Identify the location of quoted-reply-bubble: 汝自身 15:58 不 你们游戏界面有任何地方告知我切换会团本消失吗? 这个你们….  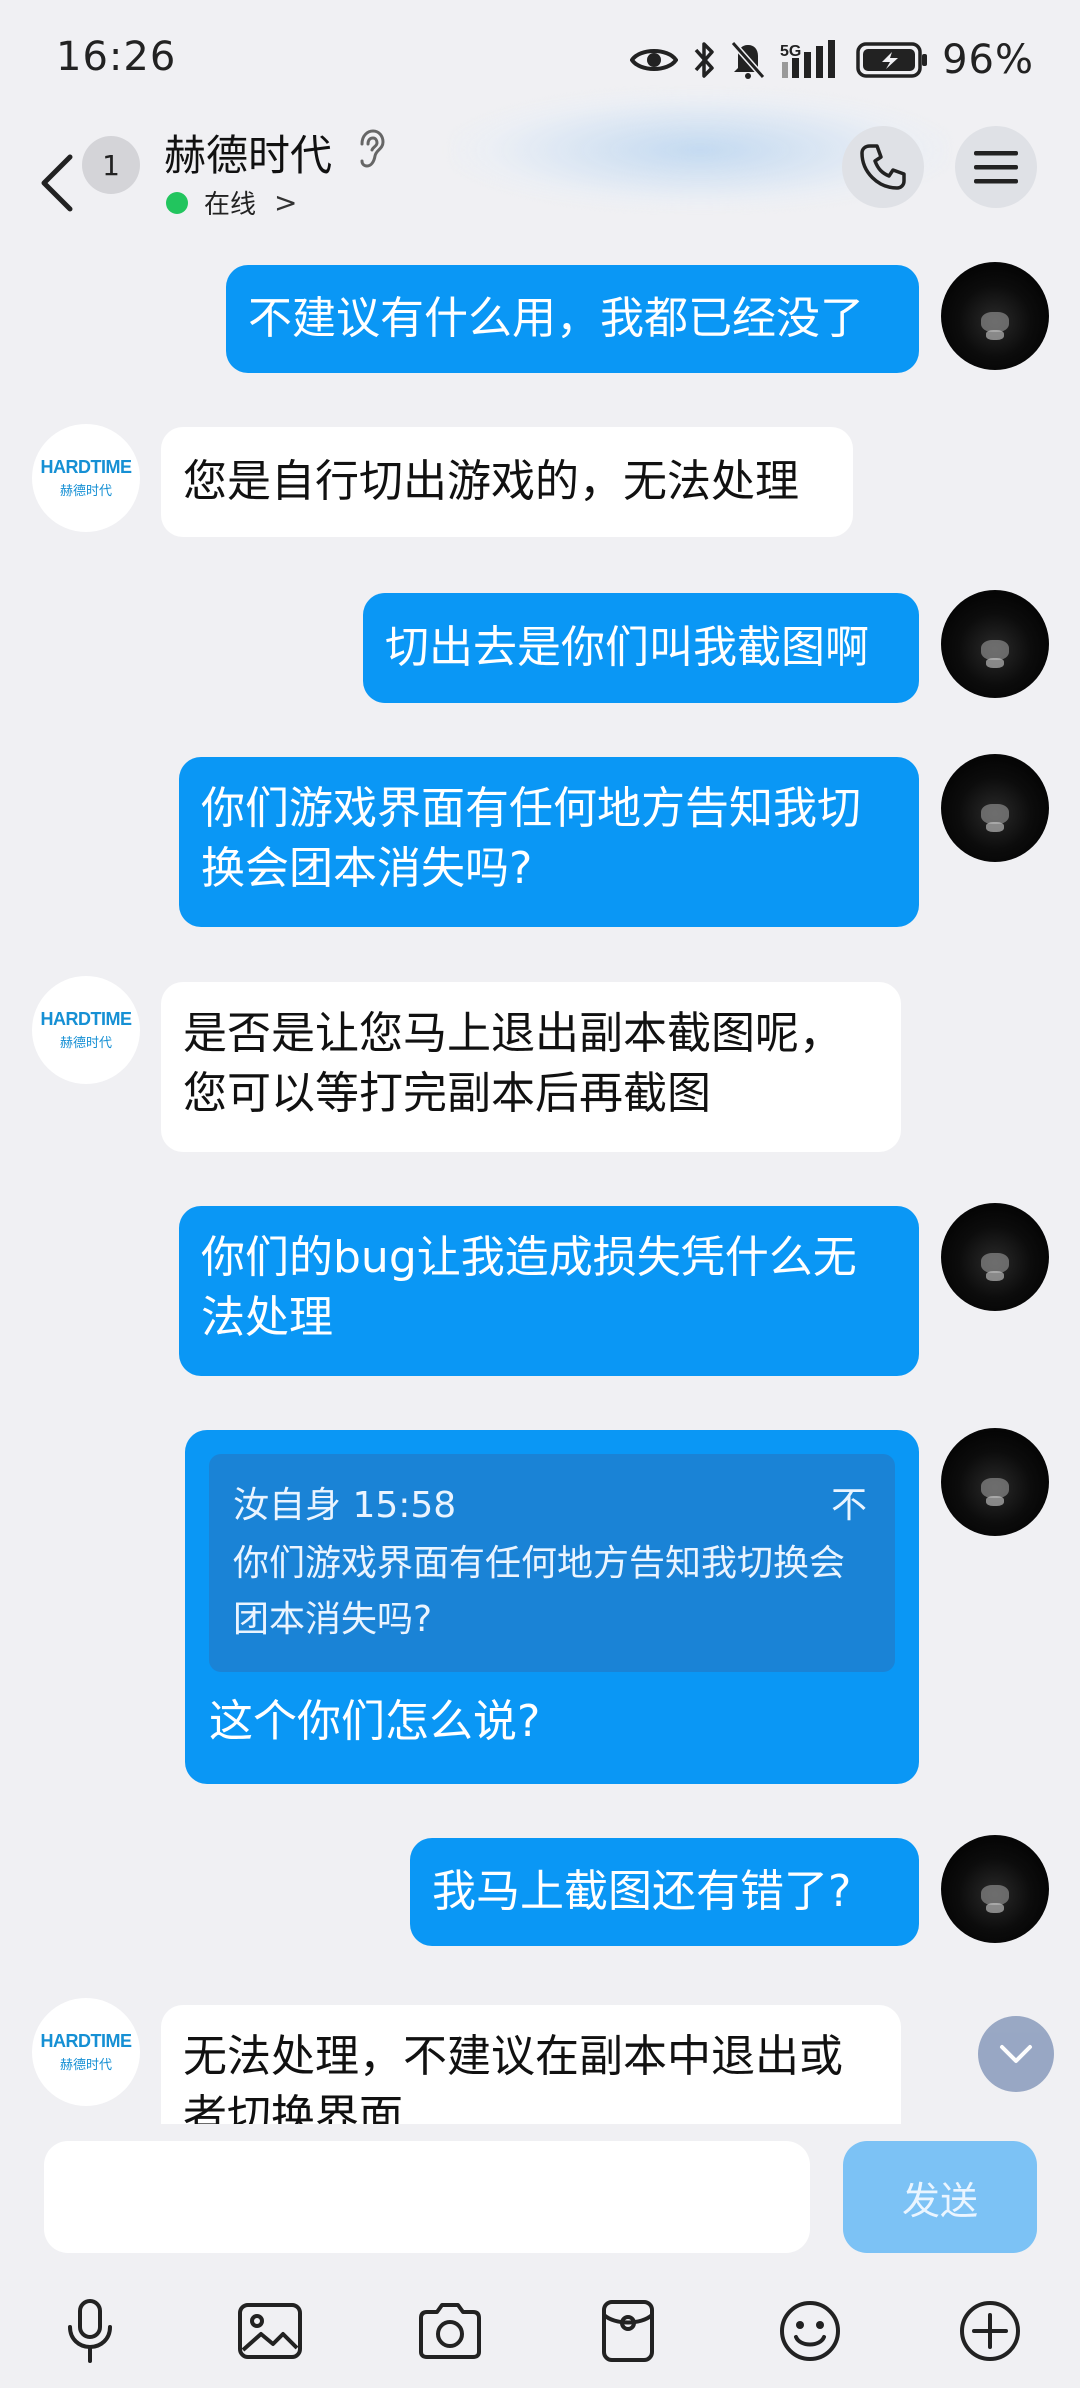
(552, 1607).